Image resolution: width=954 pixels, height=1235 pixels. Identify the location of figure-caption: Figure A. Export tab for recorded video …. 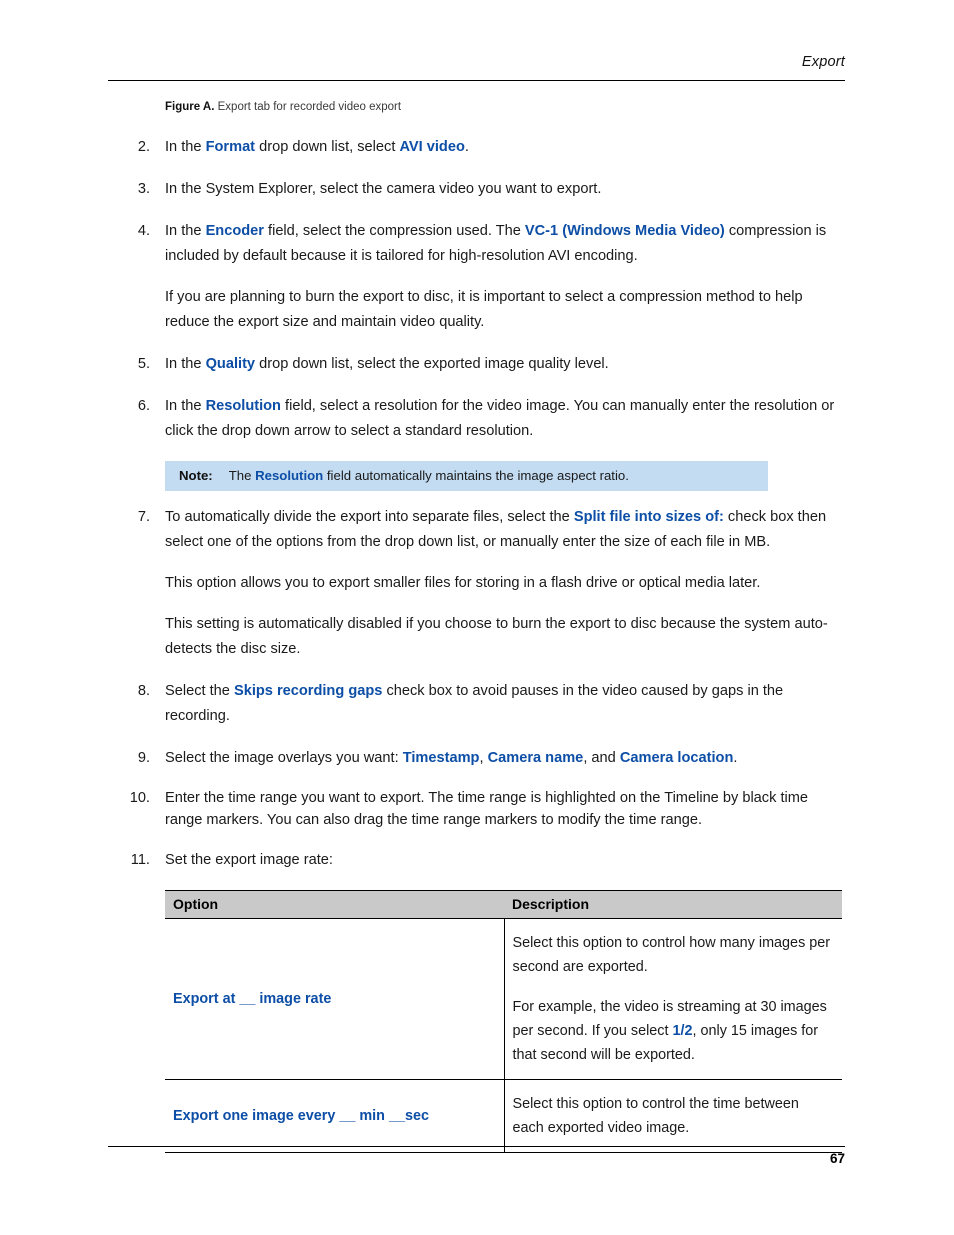
(505, 107).